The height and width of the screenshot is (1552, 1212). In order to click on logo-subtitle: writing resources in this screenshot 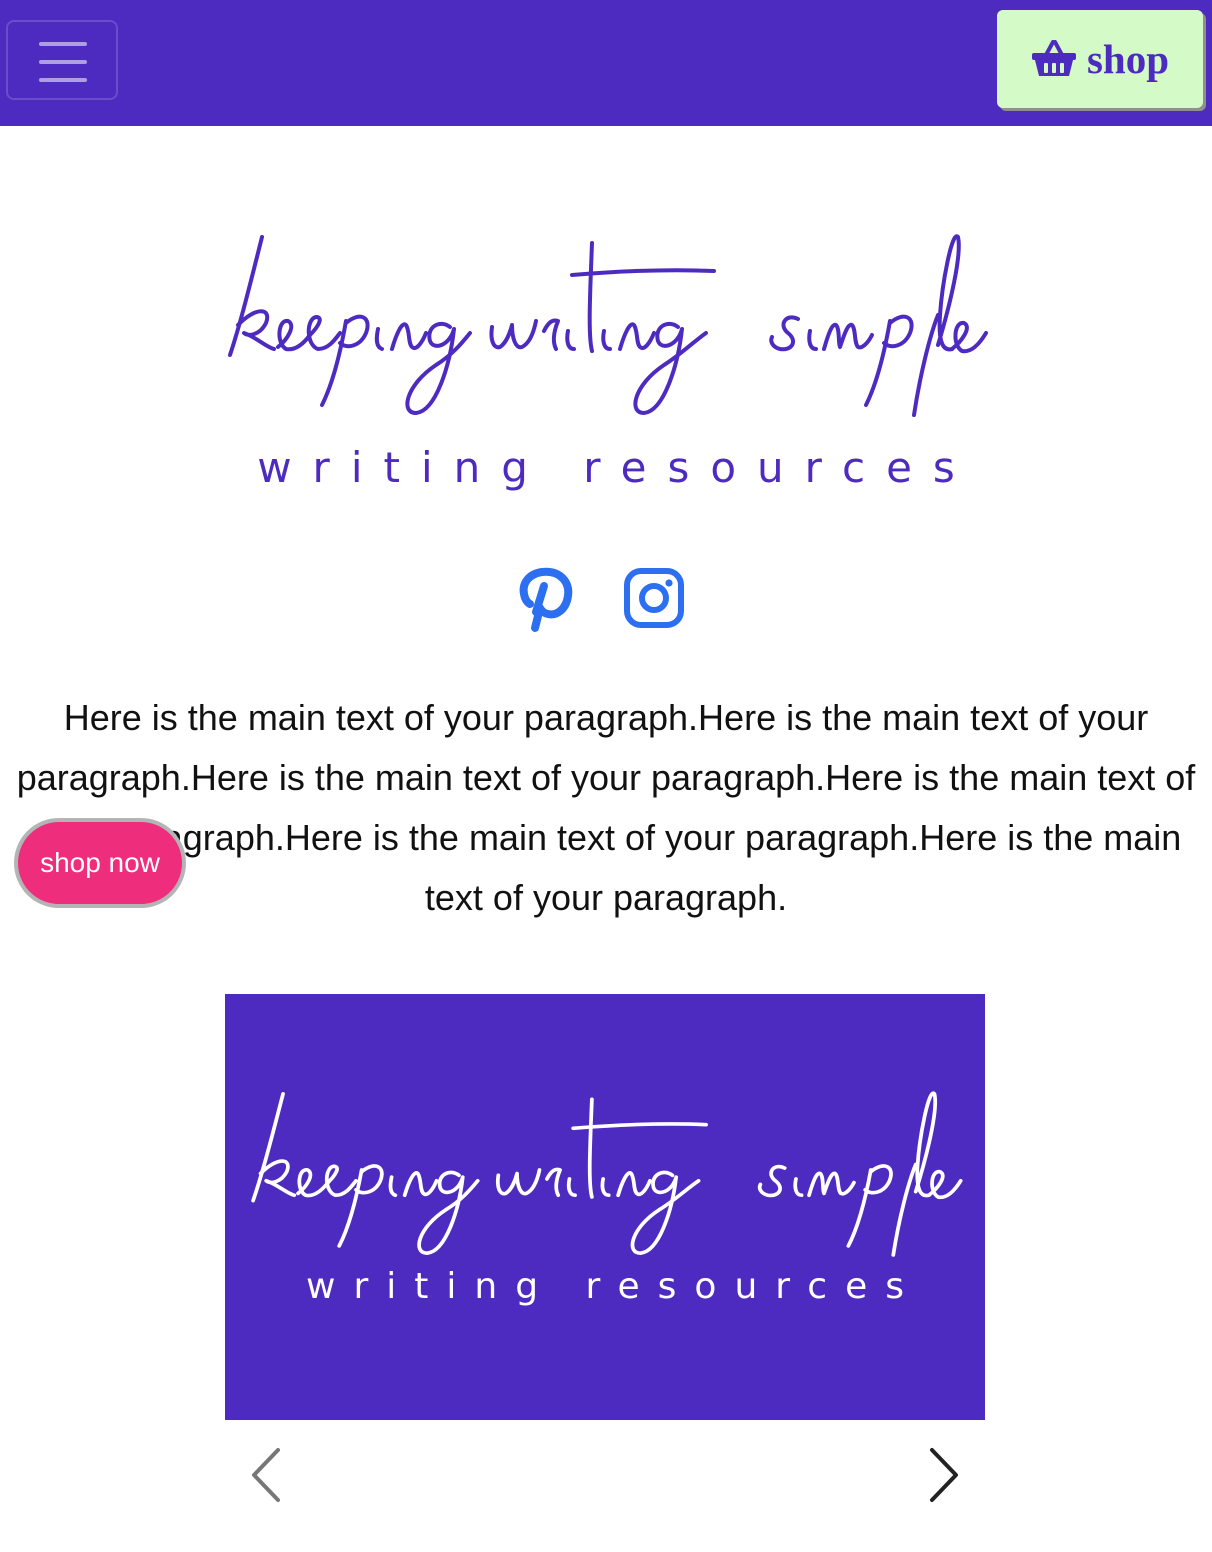, I will do `click(616, 467)`.